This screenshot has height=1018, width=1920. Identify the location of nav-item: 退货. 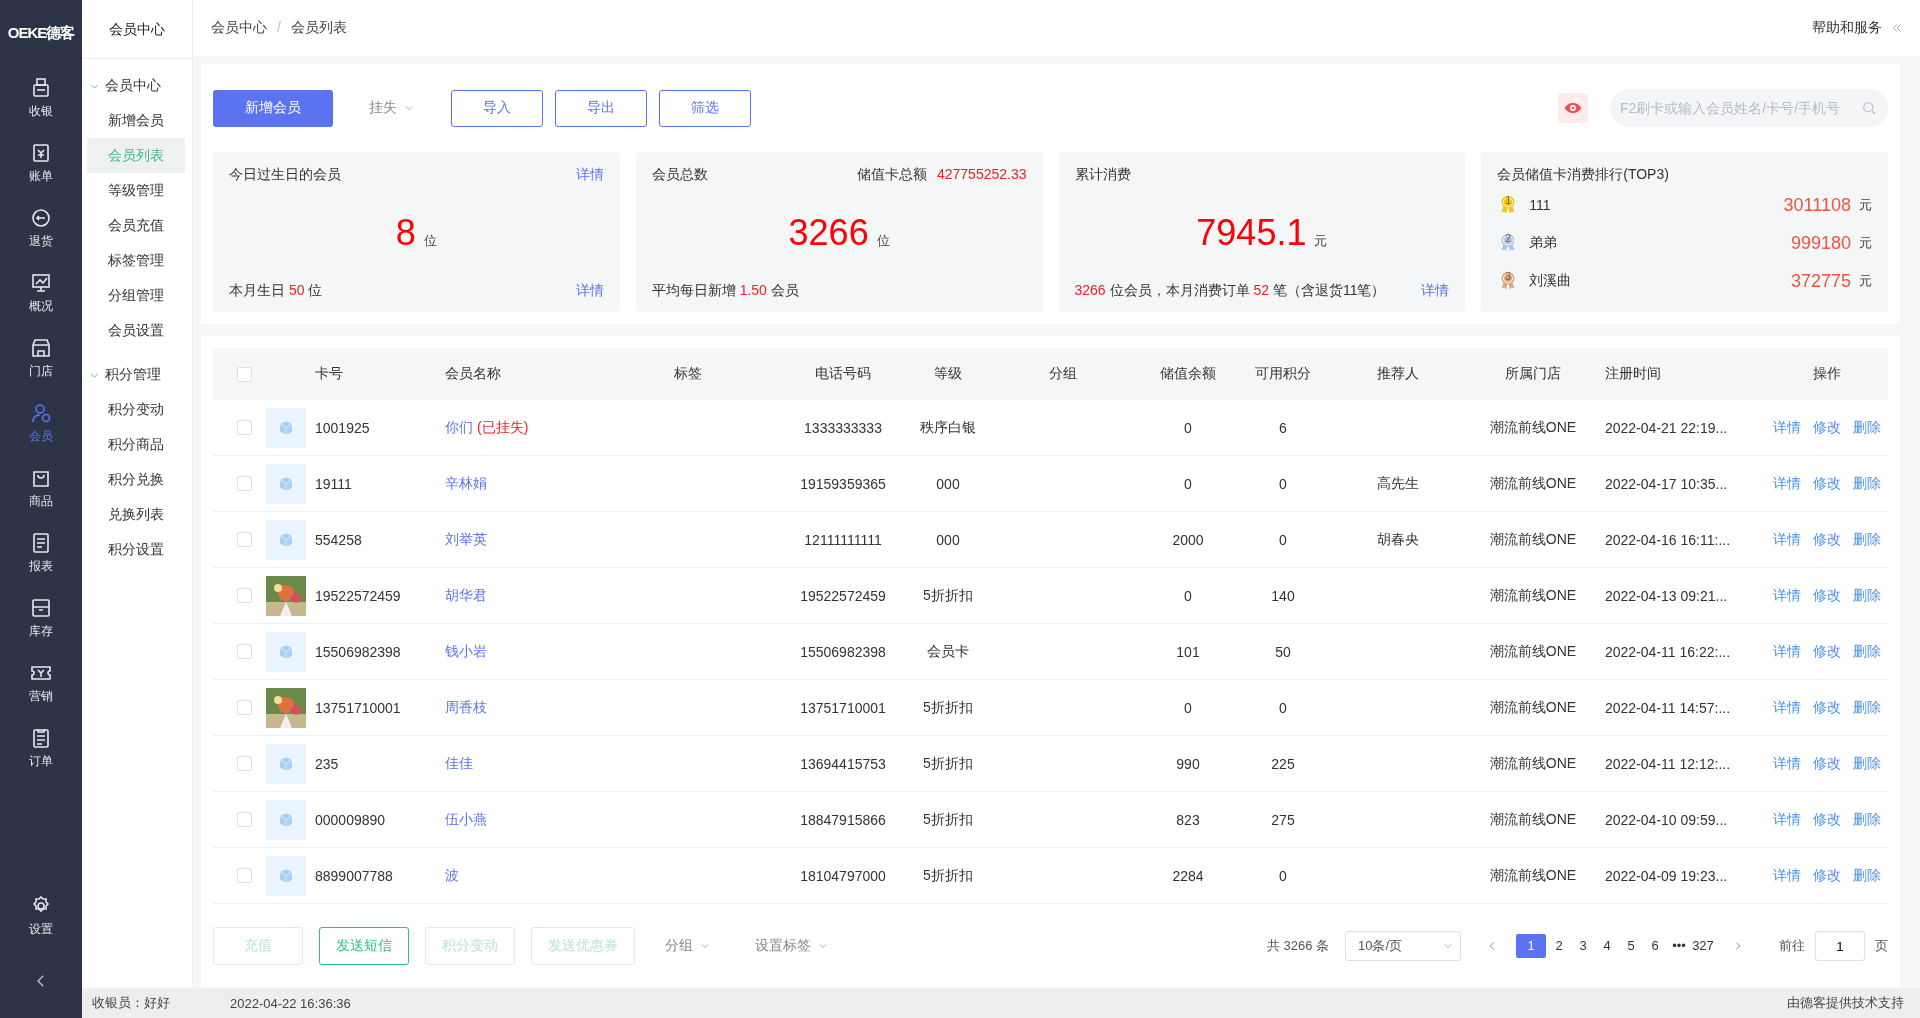
(41, 227).